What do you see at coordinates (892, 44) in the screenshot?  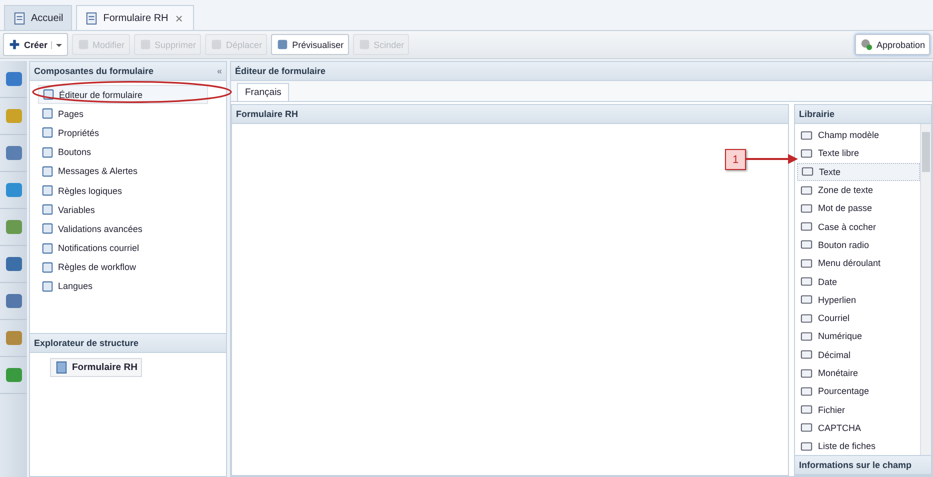 I see `approval-button: Approbation` at bounding box center [892, 44].